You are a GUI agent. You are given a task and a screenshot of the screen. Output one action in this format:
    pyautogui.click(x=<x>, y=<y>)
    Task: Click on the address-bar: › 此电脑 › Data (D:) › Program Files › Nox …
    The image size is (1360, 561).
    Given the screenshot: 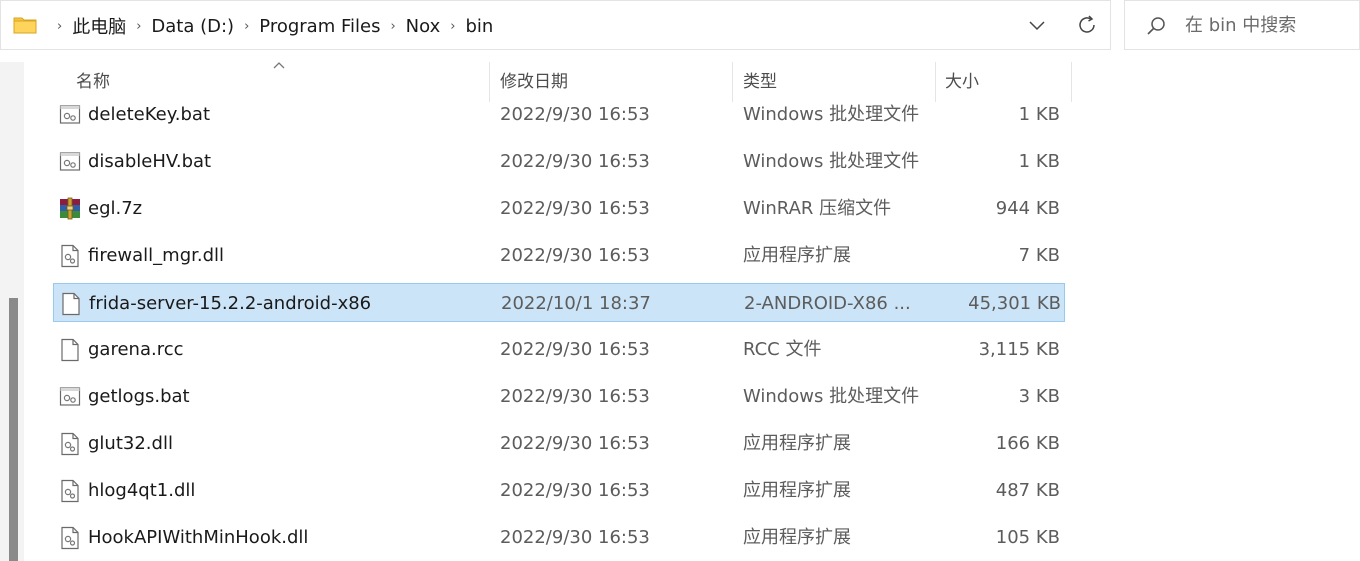 What is the action you would take?
    pyautogui.click(x=555, y=25)
    